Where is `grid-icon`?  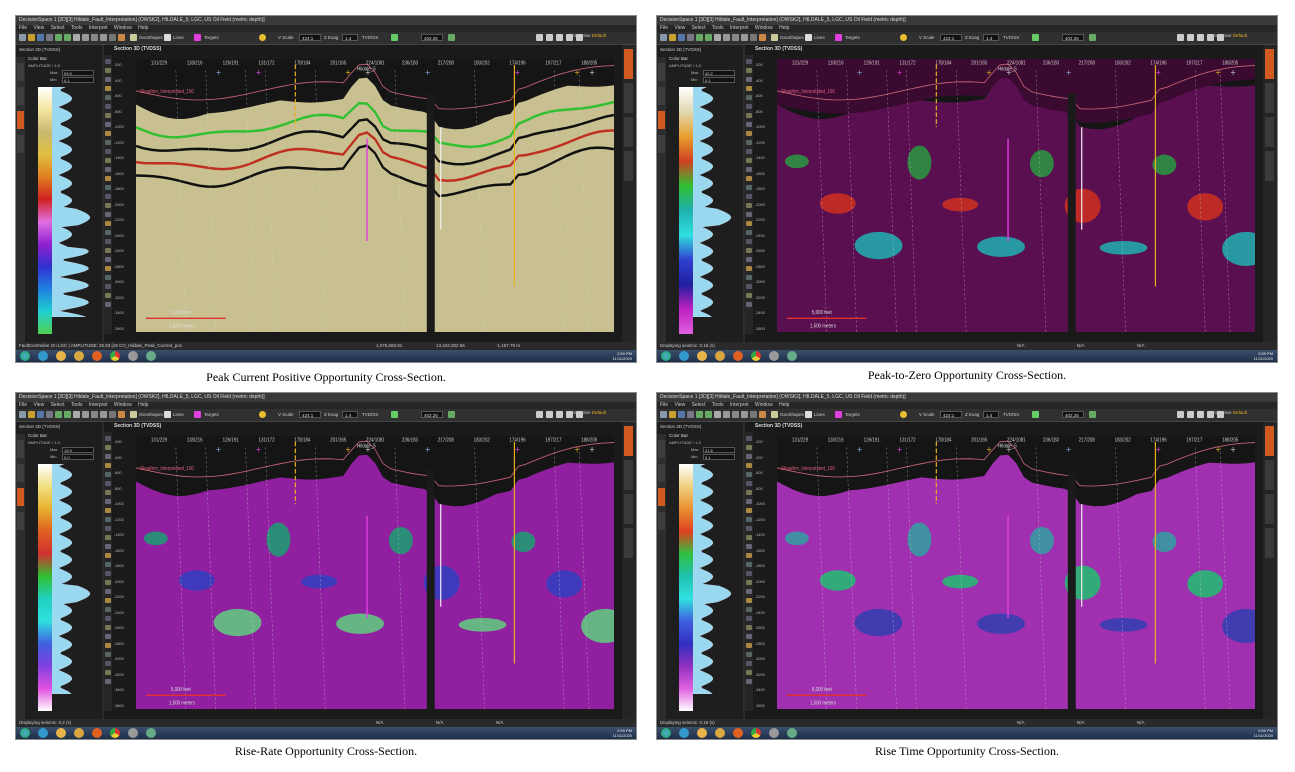
grid-icon is located at coordinates (744, 37).